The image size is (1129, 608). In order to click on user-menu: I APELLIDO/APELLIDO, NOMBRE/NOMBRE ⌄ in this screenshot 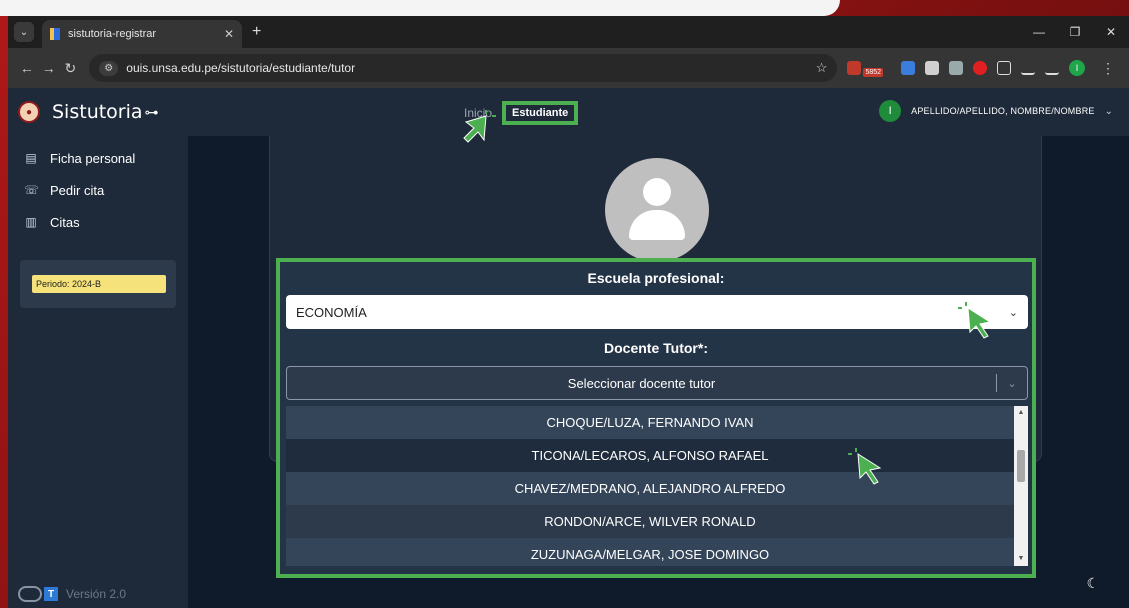, I will do `click(996, 111)`.